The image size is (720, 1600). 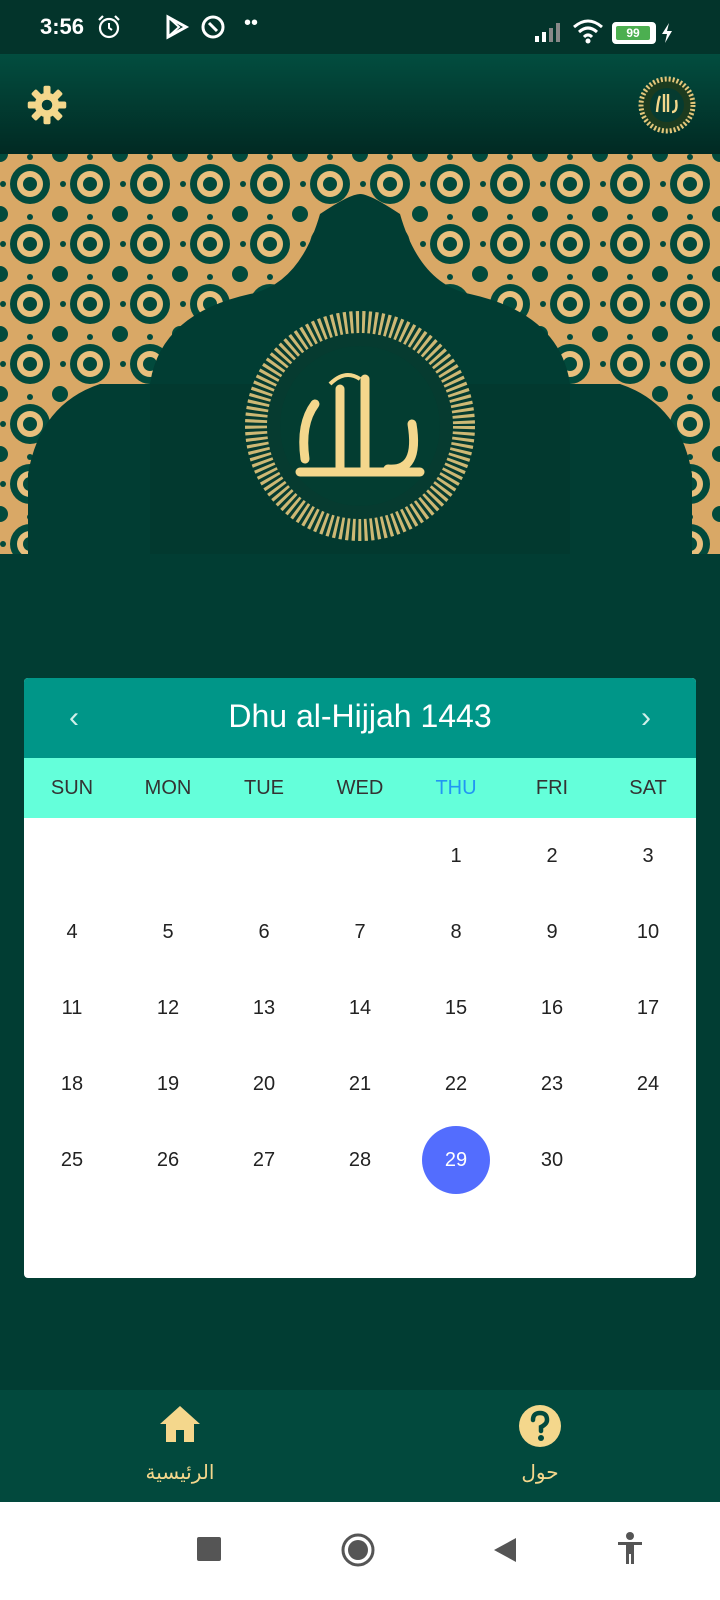 What do you see at coordinates (180, 1424) in the screenshot?
I see `home-icon` at bounding box center [180, 1424].